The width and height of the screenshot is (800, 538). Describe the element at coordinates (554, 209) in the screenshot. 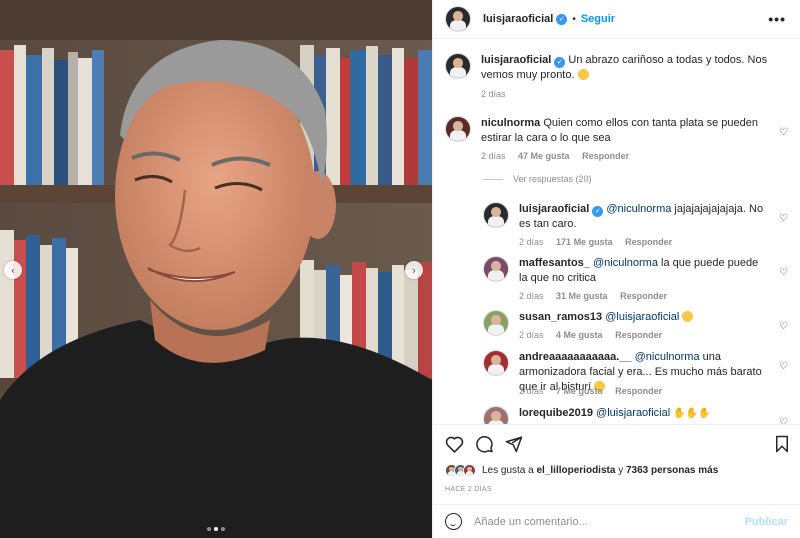

I see `reply-username: luisjaraoficial` at that location.